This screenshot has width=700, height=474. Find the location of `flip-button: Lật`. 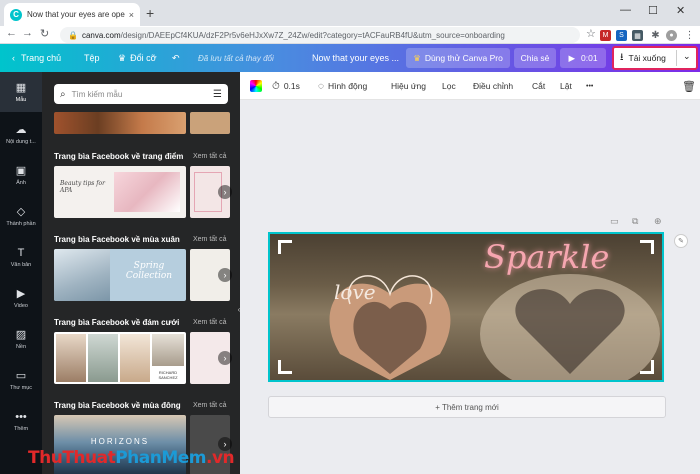

flip-button: Lật is located at coordinates (566, 86).